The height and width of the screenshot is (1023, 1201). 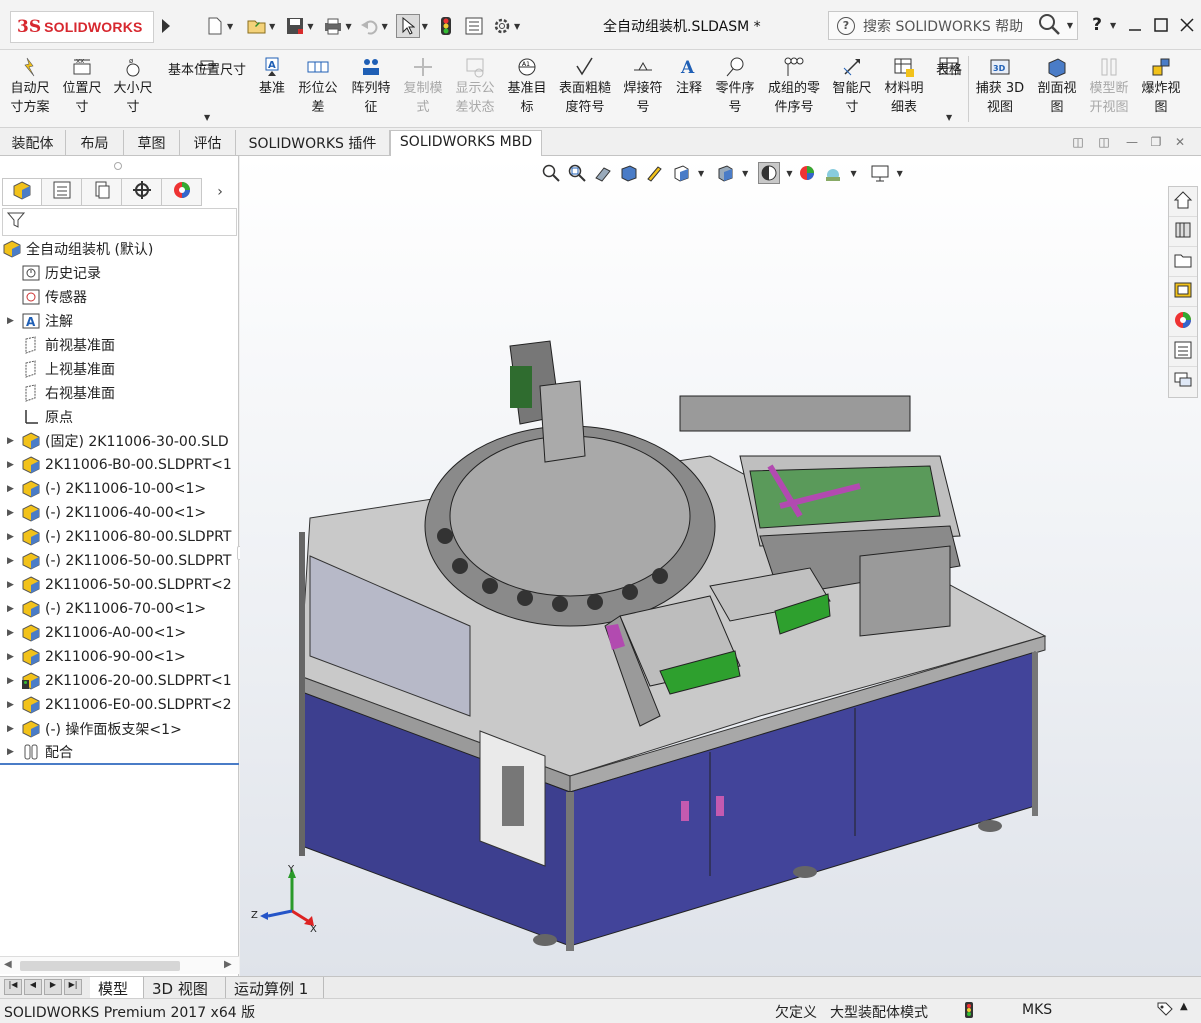 What do you see at coordinates (1000, 86) in the screenshot?
I see `capture-3d-view-button: 3D 捕获 3D 视图` at bounding box center [1000, 86].